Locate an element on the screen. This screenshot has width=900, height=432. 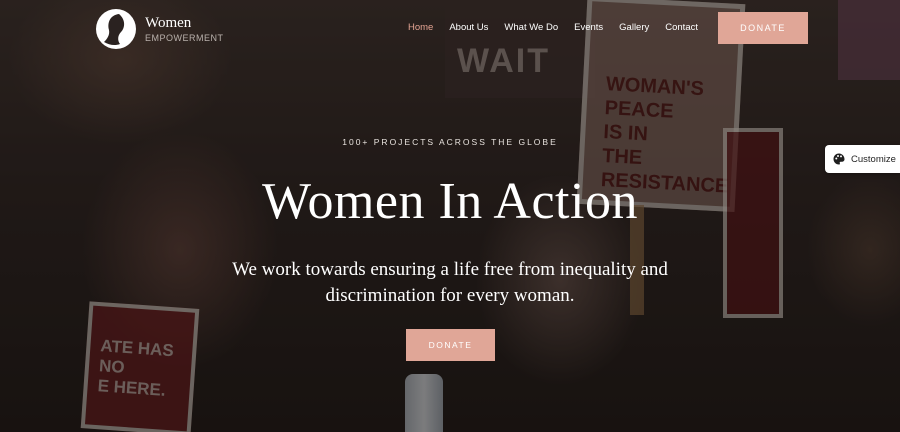
customize-label: Customize is located at coordinates (873, 159).